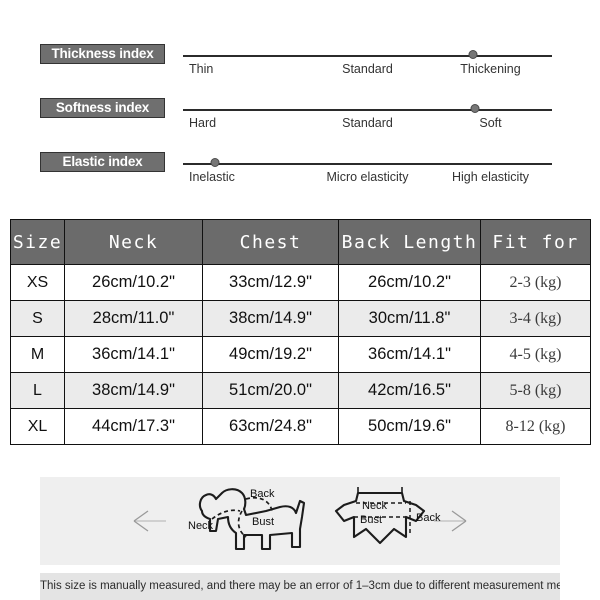  I want to click on index-label-elastic: Elastic index, so click(102, 162).